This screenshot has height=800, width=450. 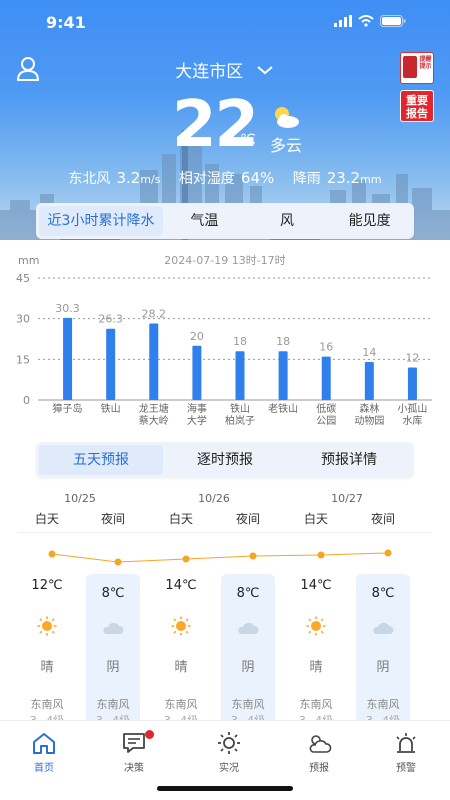 What do you see at coordinates (343, 178) in the screenshot?
I see `metric-rain-value: 23.2` at bounding box center [343, 178].